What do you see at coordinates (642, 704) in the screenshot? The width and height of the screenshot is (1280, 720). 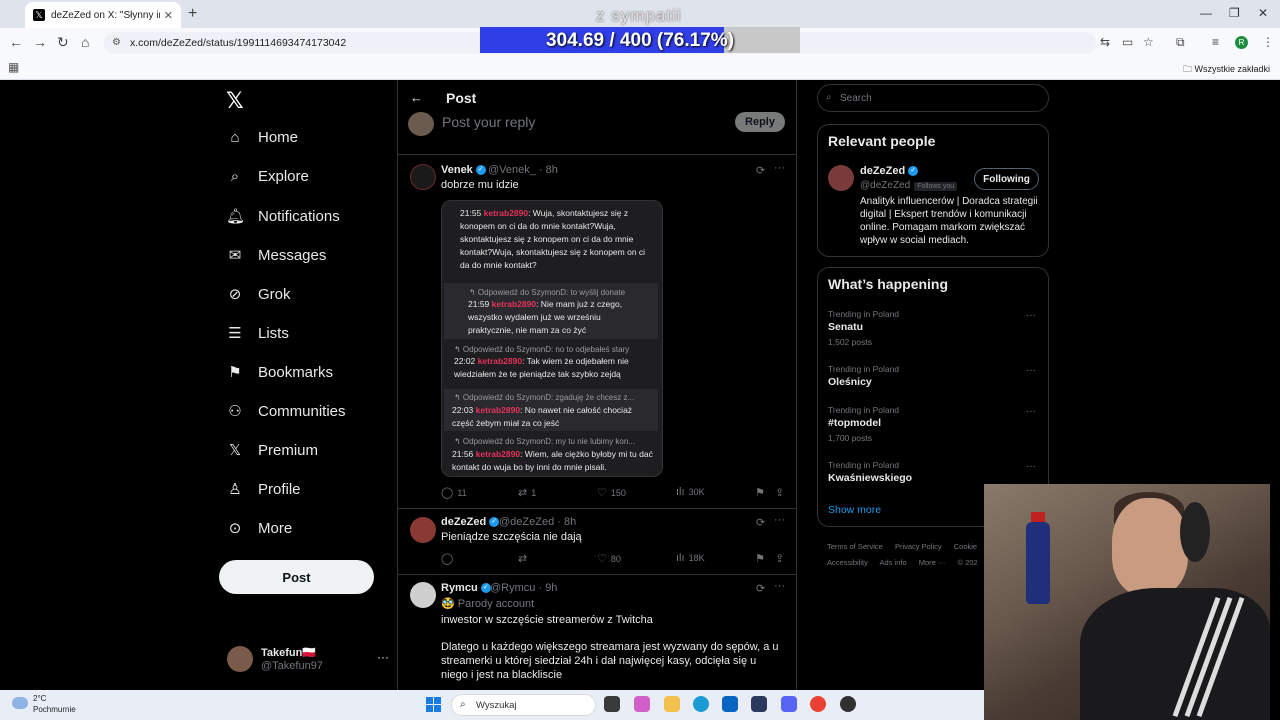 I see `copilot-icon` at bounding box center [642, 704].